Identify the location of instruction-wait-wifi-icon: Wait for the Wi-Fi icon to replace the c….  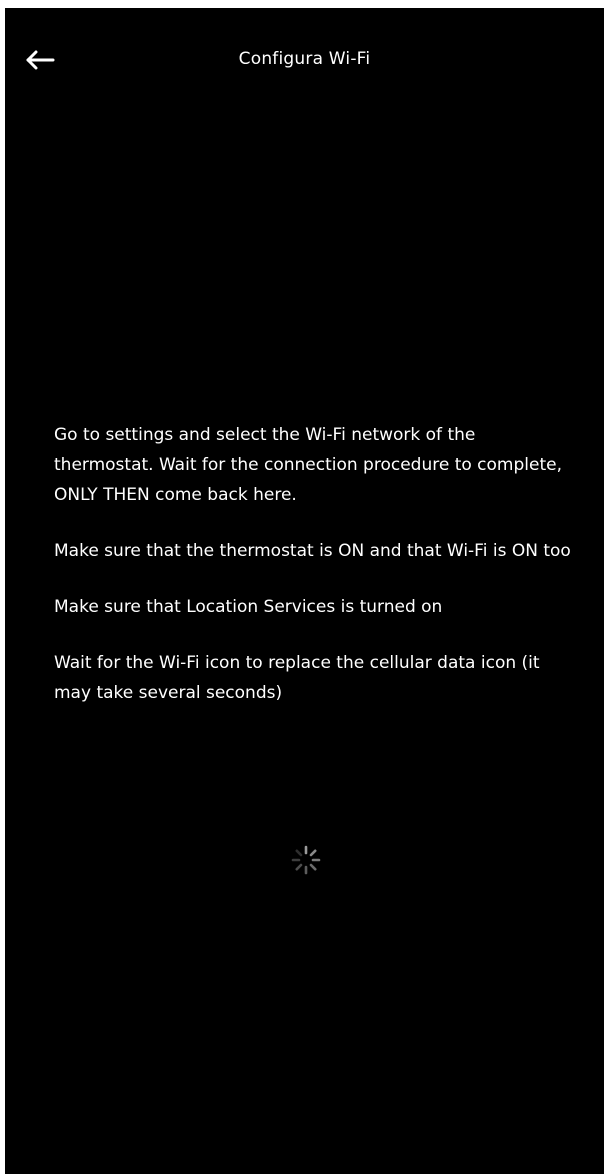
(297, 678).